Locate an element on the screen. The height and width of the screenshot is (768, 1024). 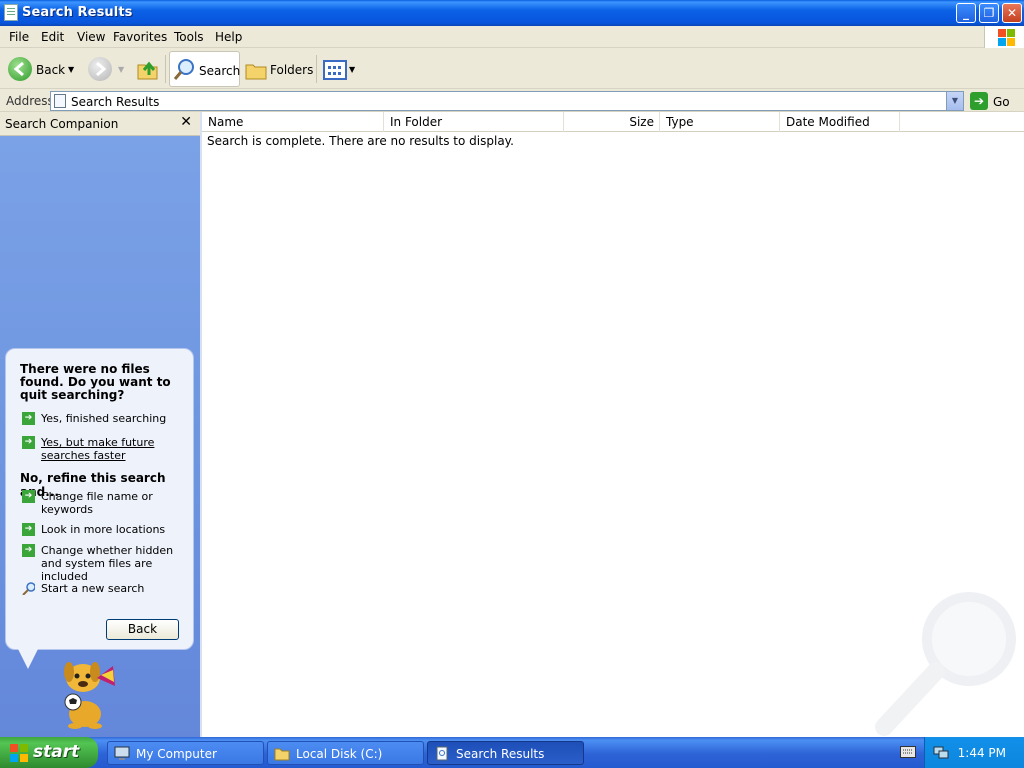
option-label: Yes, but make future searches faster is located at coordinates (98, 449).